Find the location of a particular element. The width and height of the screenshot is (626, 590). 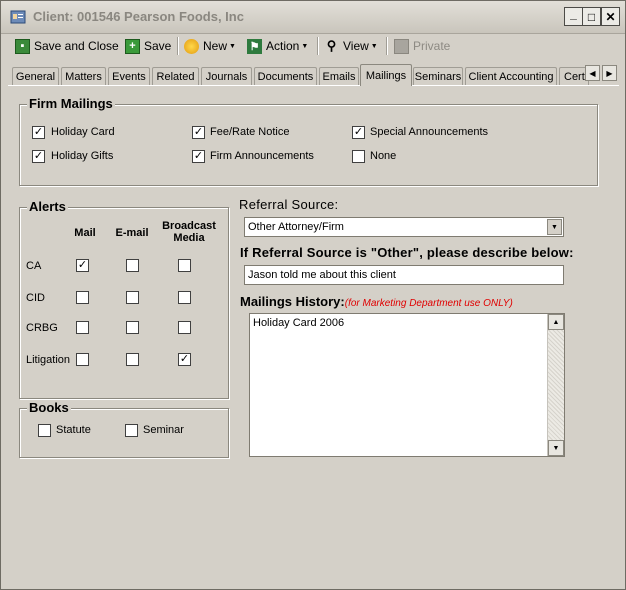

alert-litigation-mail-checkbox is located at coordinates (82, 359).